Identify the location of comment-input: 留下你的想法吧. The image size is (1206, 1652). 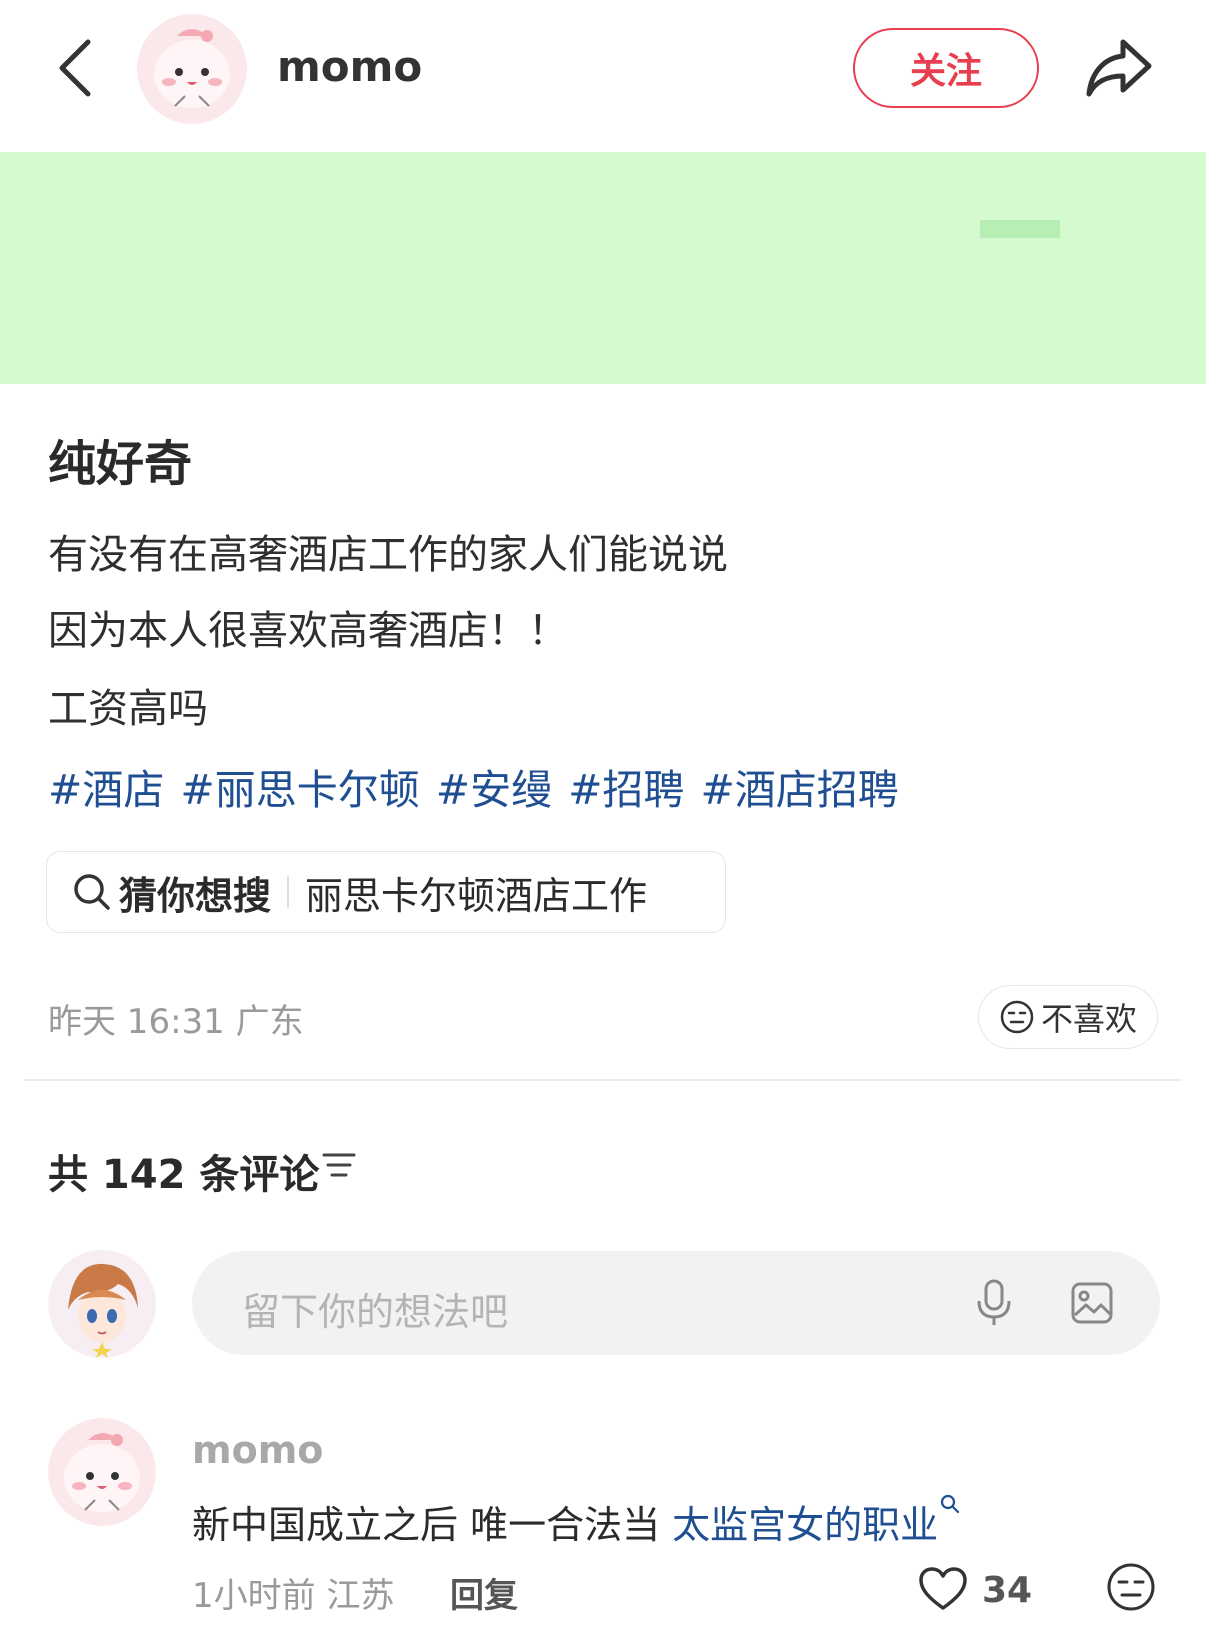
(676, 1303).